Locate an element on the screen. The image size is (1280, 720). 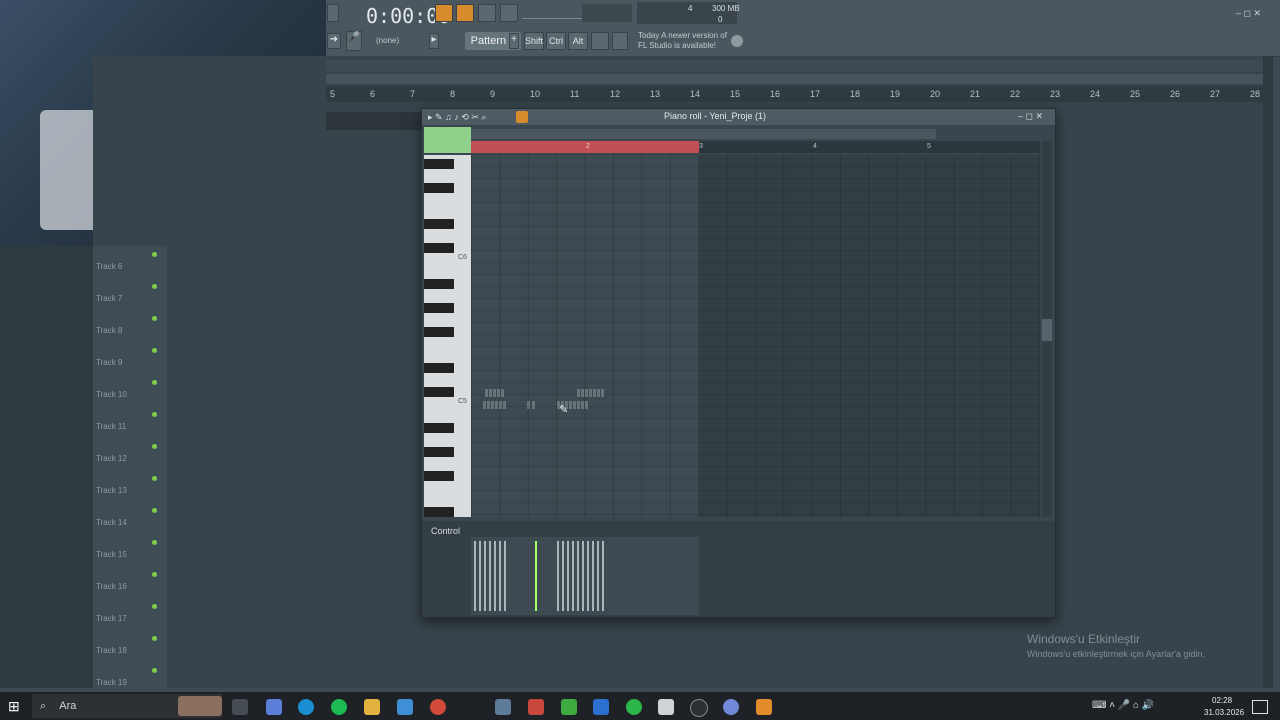
track-label: Track 7 is located at coordinates (109, 298).